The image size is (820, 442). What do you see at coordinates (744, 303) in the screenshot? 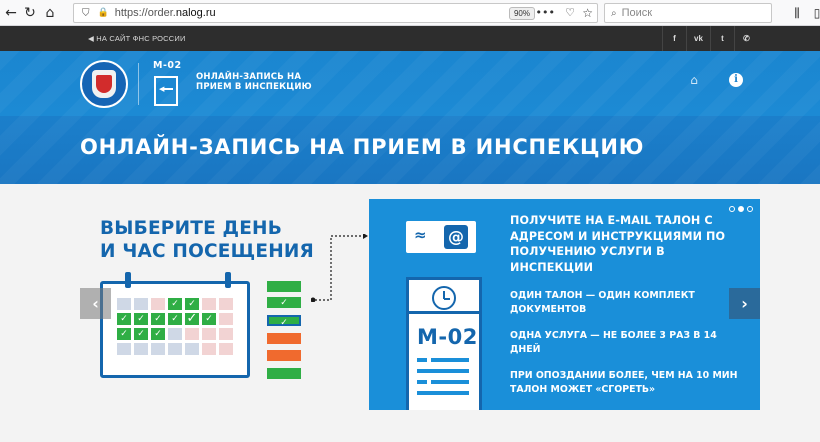
I see `carousel-next-button: ›` at bounding box center [744, 303].